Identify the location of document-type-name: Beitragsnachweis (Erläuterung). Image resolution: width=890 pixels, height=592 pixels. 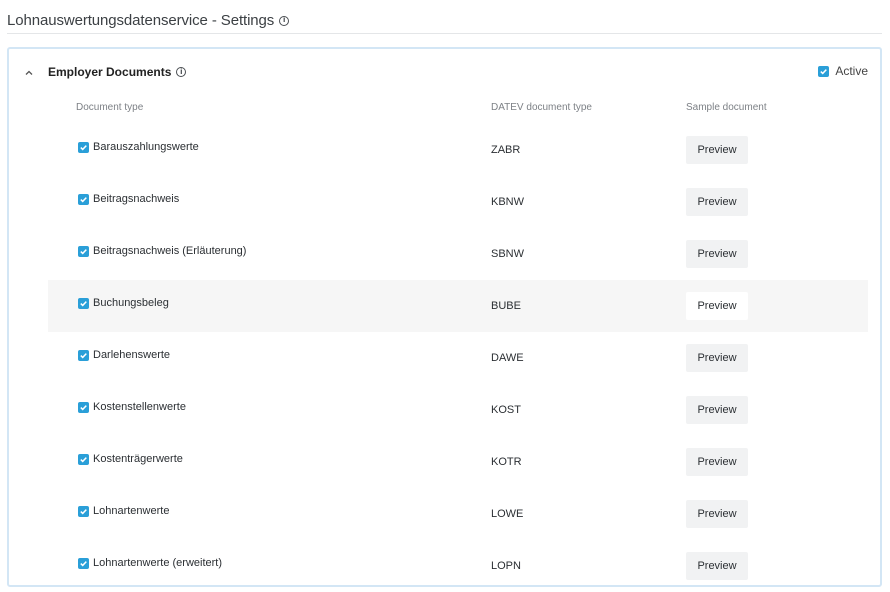
(170, 251).